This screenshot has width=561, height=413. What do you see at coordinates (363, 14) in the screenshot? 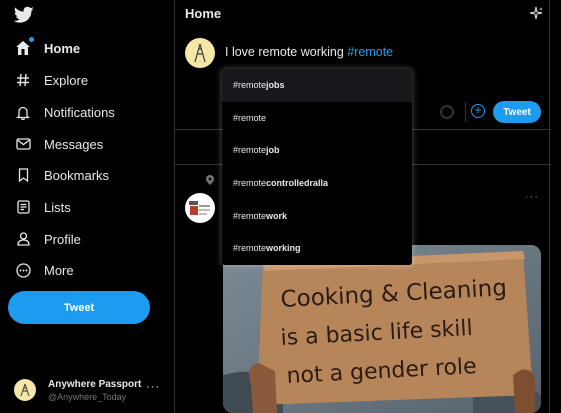
I see `timeline-header: Home` at bounding box center [363, 14].